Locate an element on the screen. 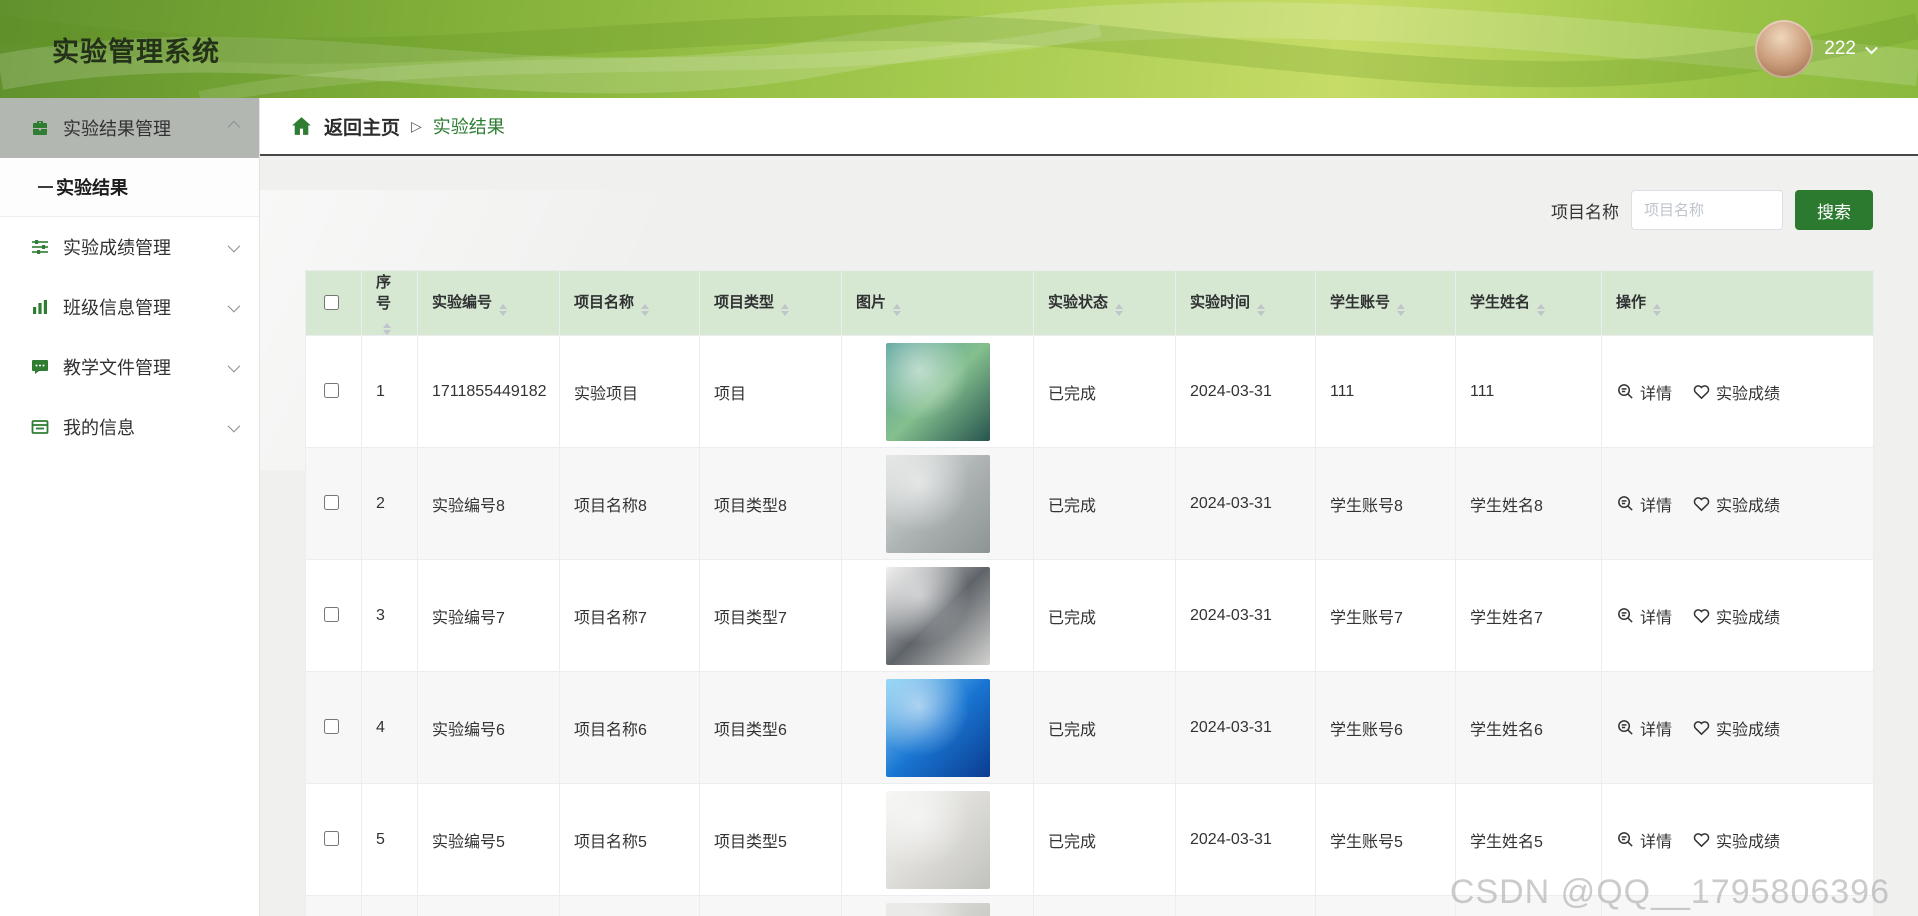 The height and width of the screenshot is (916, 1918). sidebar-item-class-info-management: 班级信息管理 is located at coordinates (129, 307).